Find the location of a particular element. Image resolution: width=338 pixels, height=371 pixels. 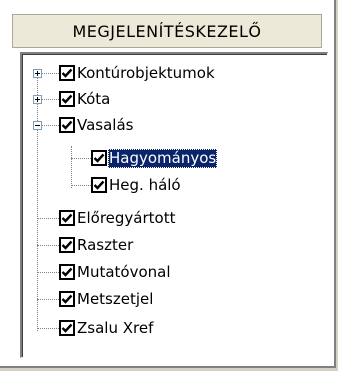

checkbox-vasalas is located at coordinates (67, 125).